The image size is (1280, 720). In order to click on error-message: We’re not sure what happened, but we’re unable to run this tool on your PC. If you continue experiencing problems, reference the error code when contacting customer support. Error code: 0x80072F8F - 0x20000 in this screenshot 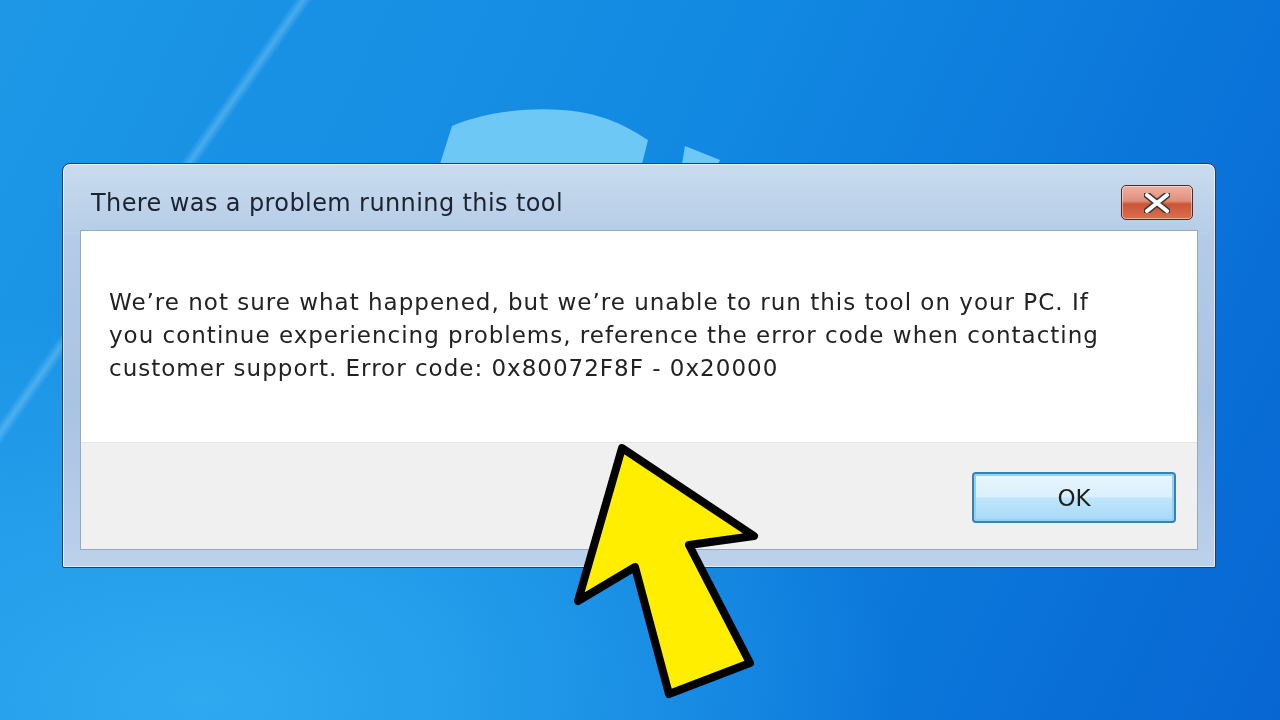, I will do `click(604, 335)`.